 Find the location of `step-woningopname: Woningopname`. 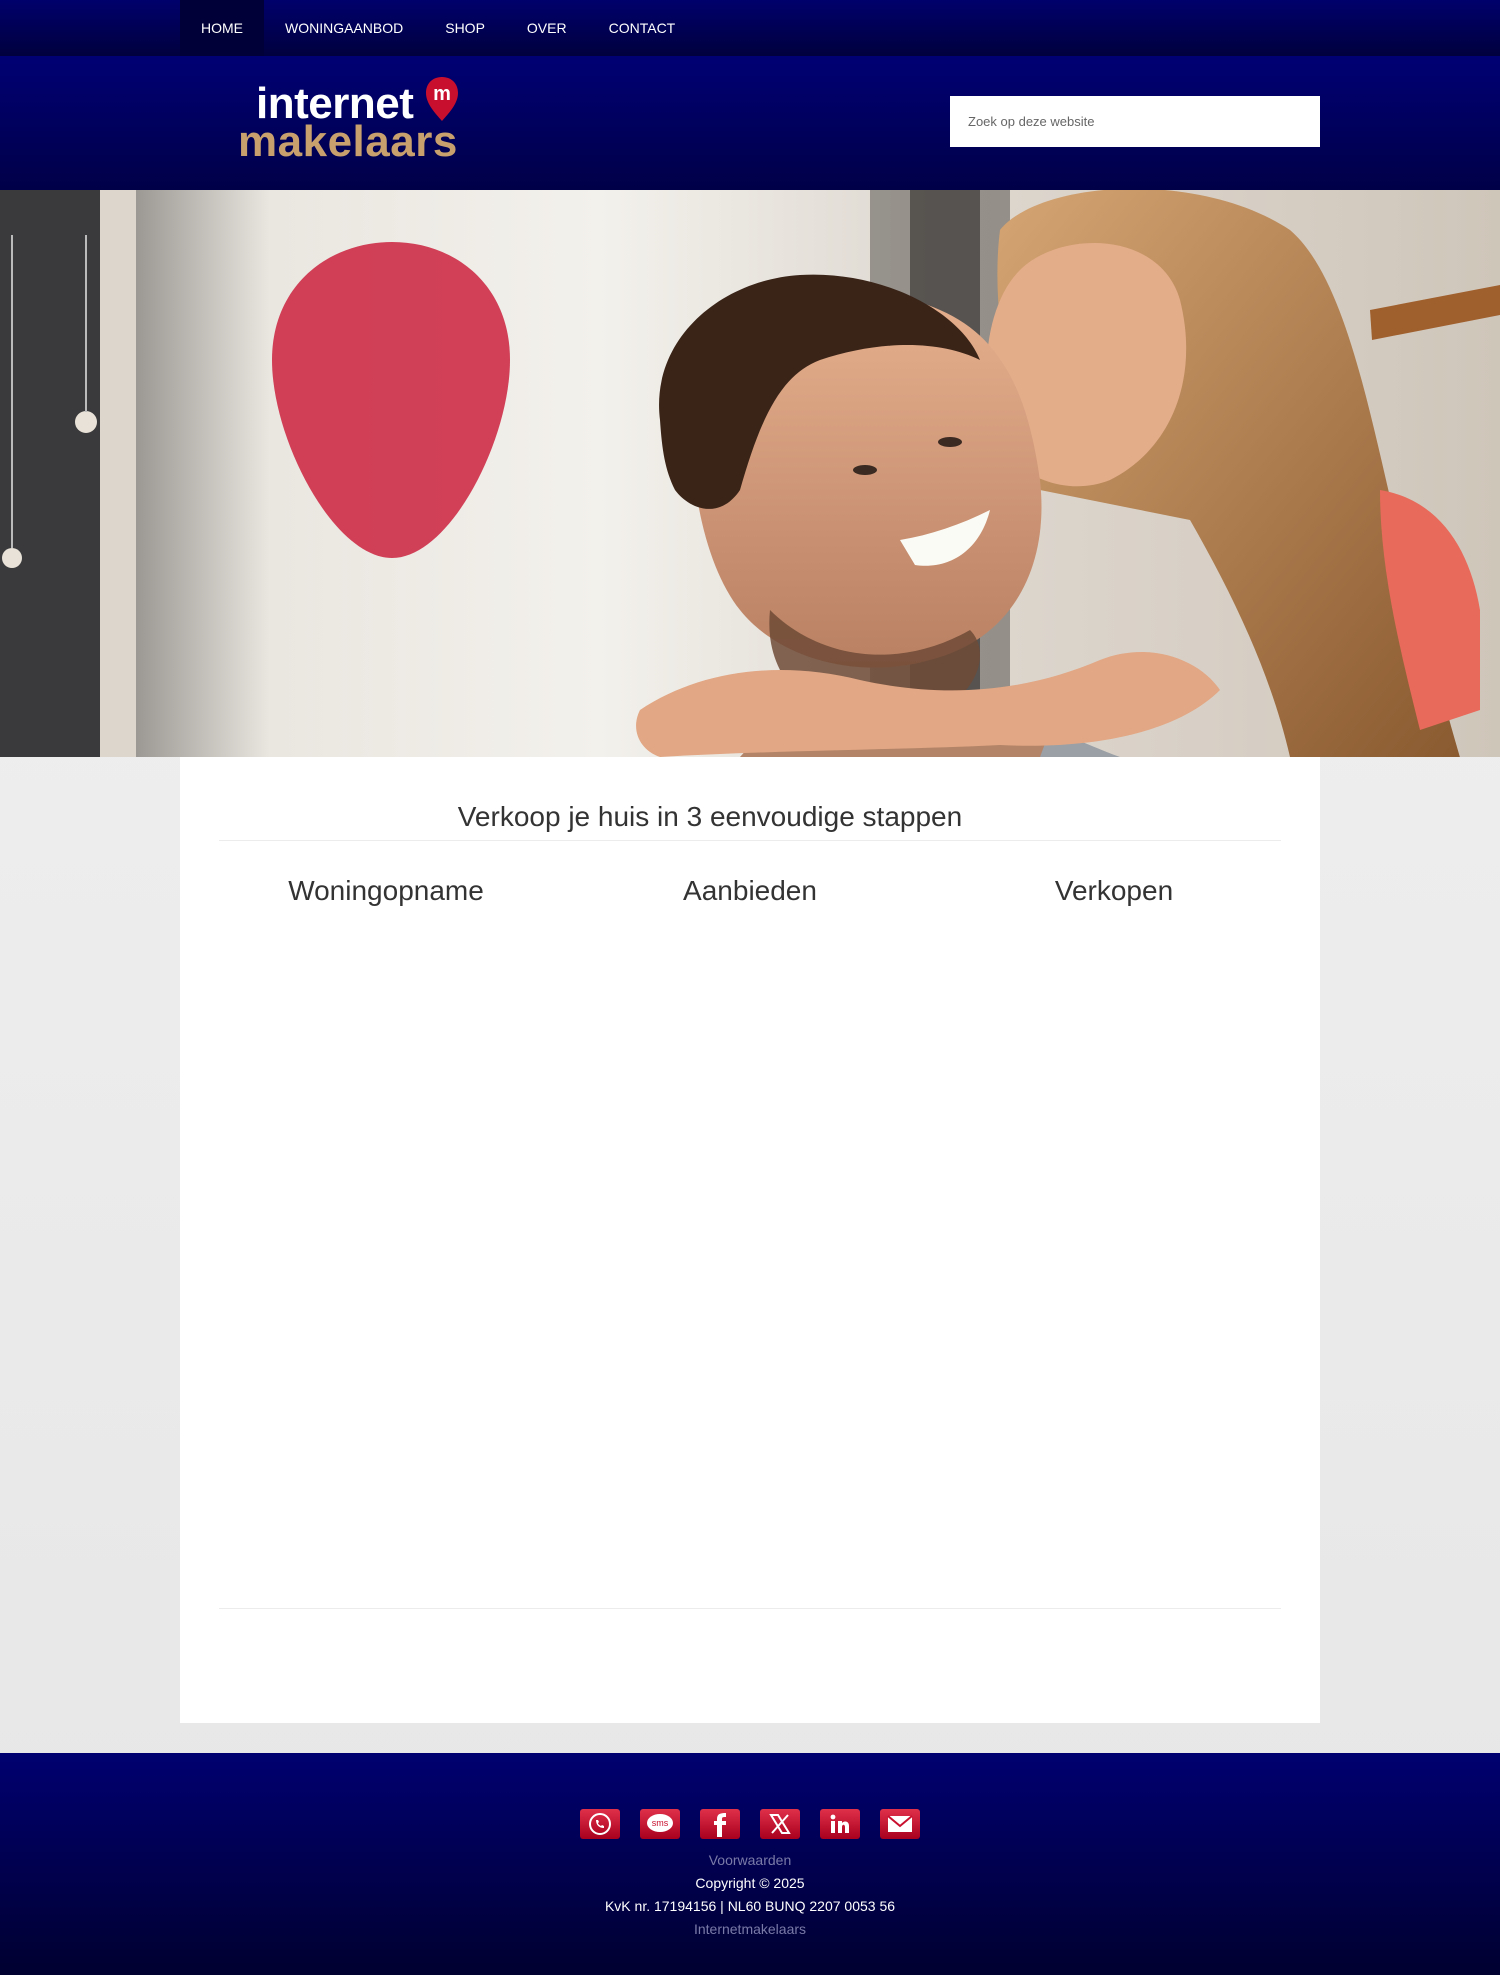

step-woningopname: Woningopname is located at coordinates (386, 890).